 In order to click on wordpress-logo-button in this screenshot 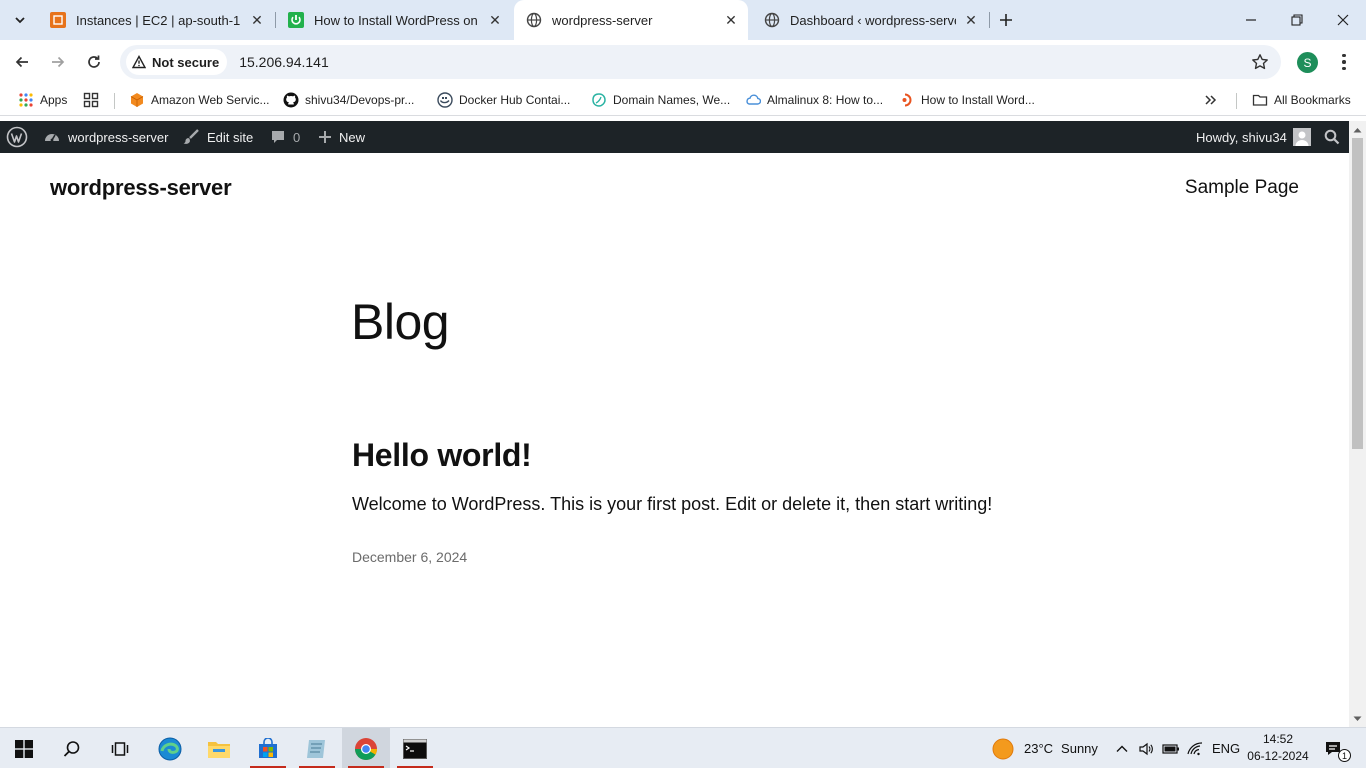, I will do `click(17, 137)`.